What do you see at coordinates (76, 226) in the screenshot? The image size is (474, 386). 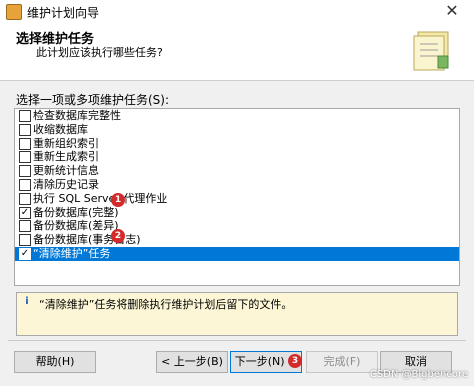 I see `task-label: 备份数据库(差异)` at bounding box center [76, 226].